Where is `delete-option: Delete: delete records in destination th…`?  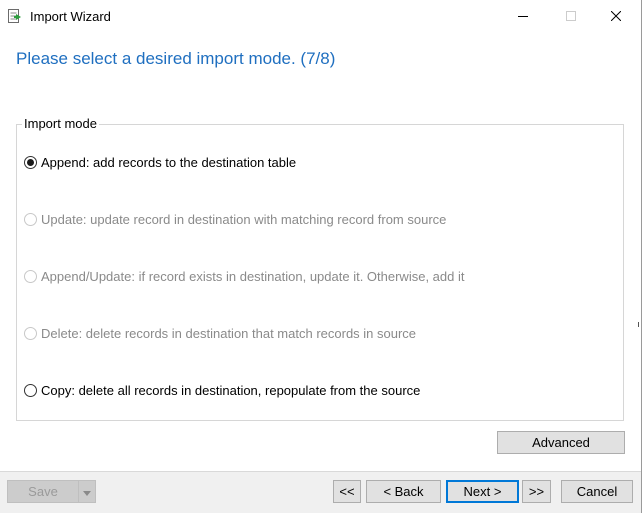
delete-option: Delete: delete records in destination th… is located at coordinates (220, 333).